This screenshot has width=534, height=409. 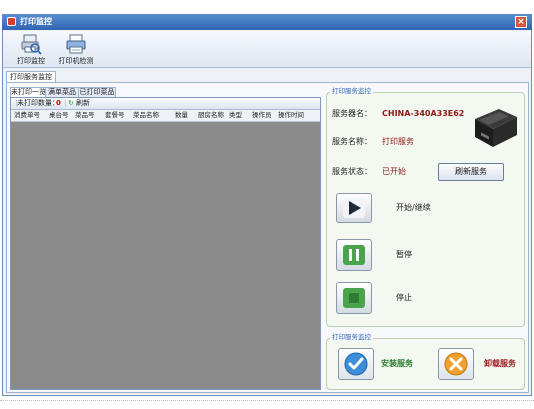 I want to click on print-monitor-button: 打印监控, so click(x=31, y=49).